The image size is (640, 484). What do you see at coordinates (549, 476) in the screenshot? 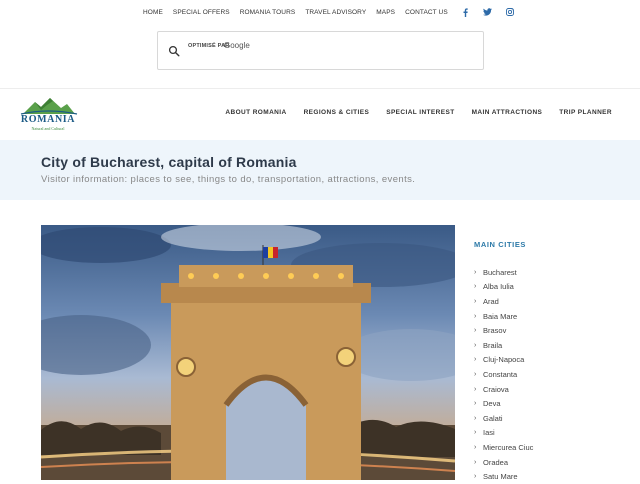
I see `city-link-satu-mare: › Satu Mare` at bounding box center [549, 476].